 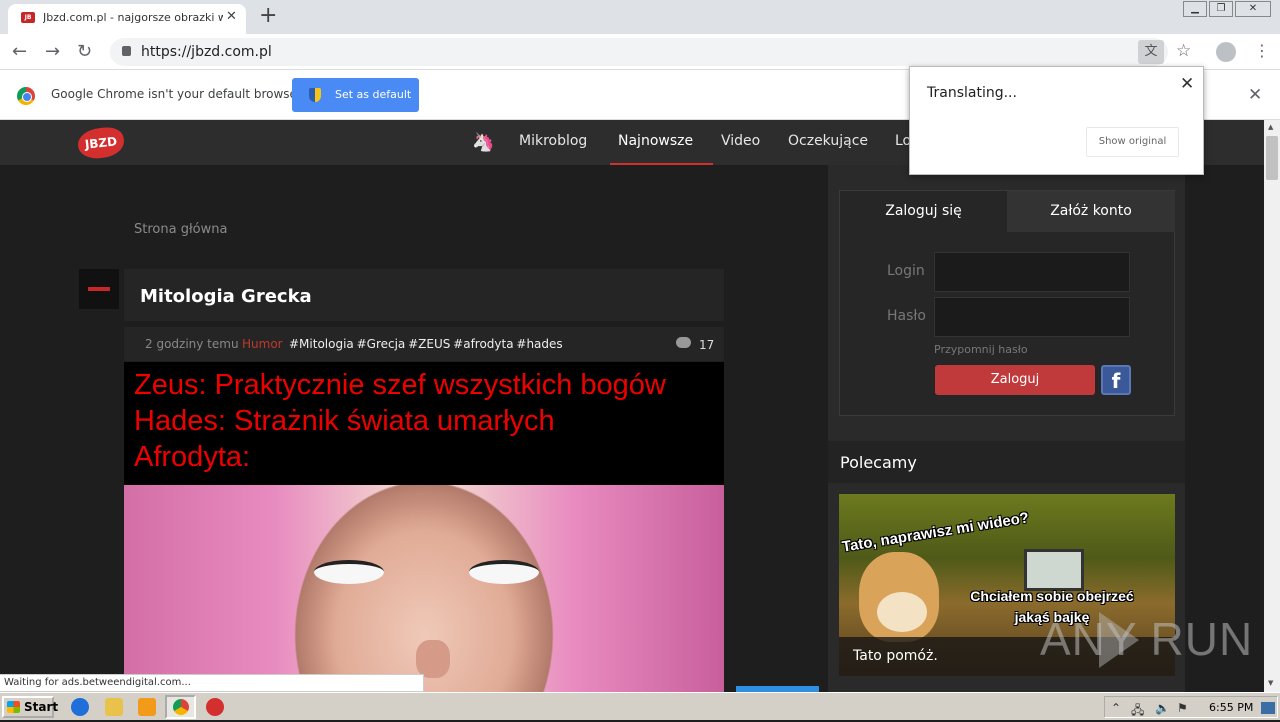 I want to click on url-text: https://jbzd.com.pl, so click(x=206, y=52).